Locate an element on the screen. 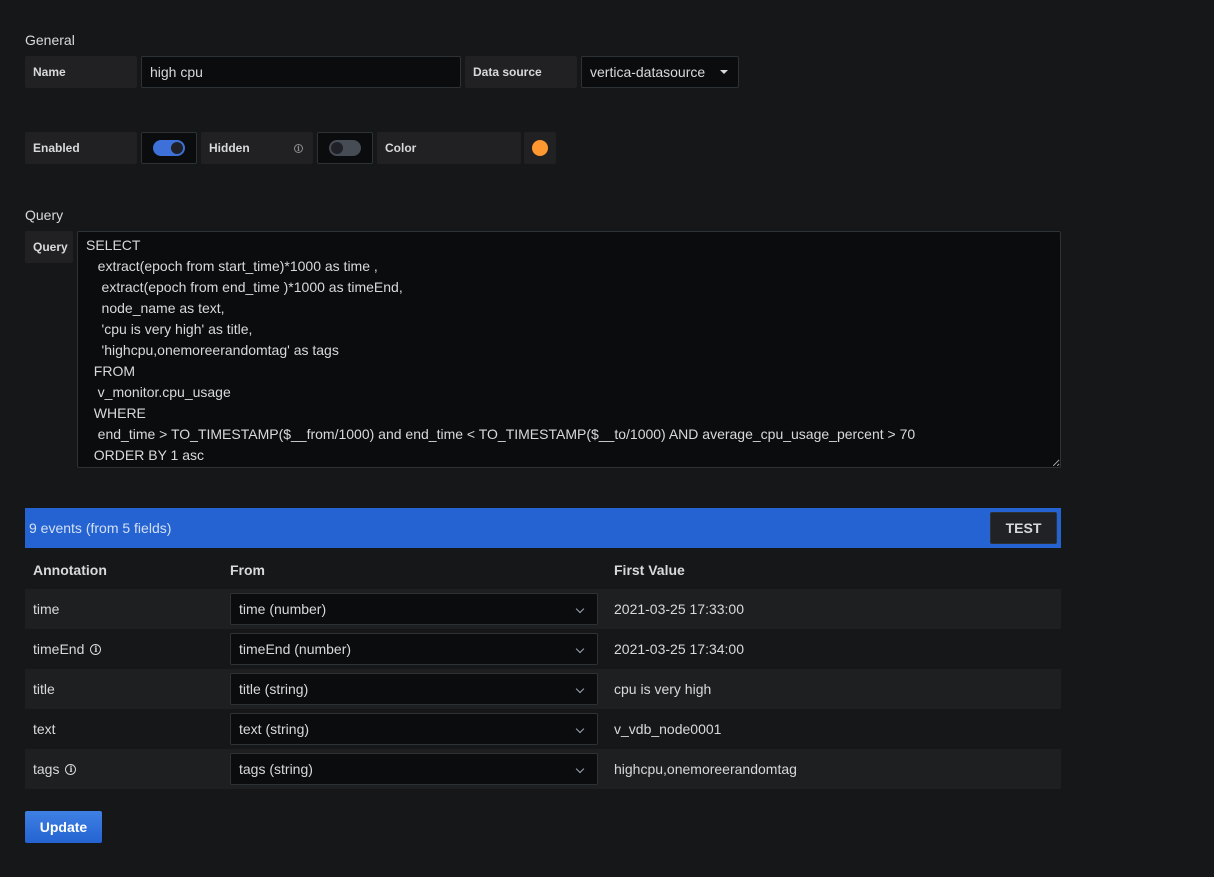 Image resolution: width=1214 pixels, height=877 pixels. color-picker is located at coordinates (540, 148).